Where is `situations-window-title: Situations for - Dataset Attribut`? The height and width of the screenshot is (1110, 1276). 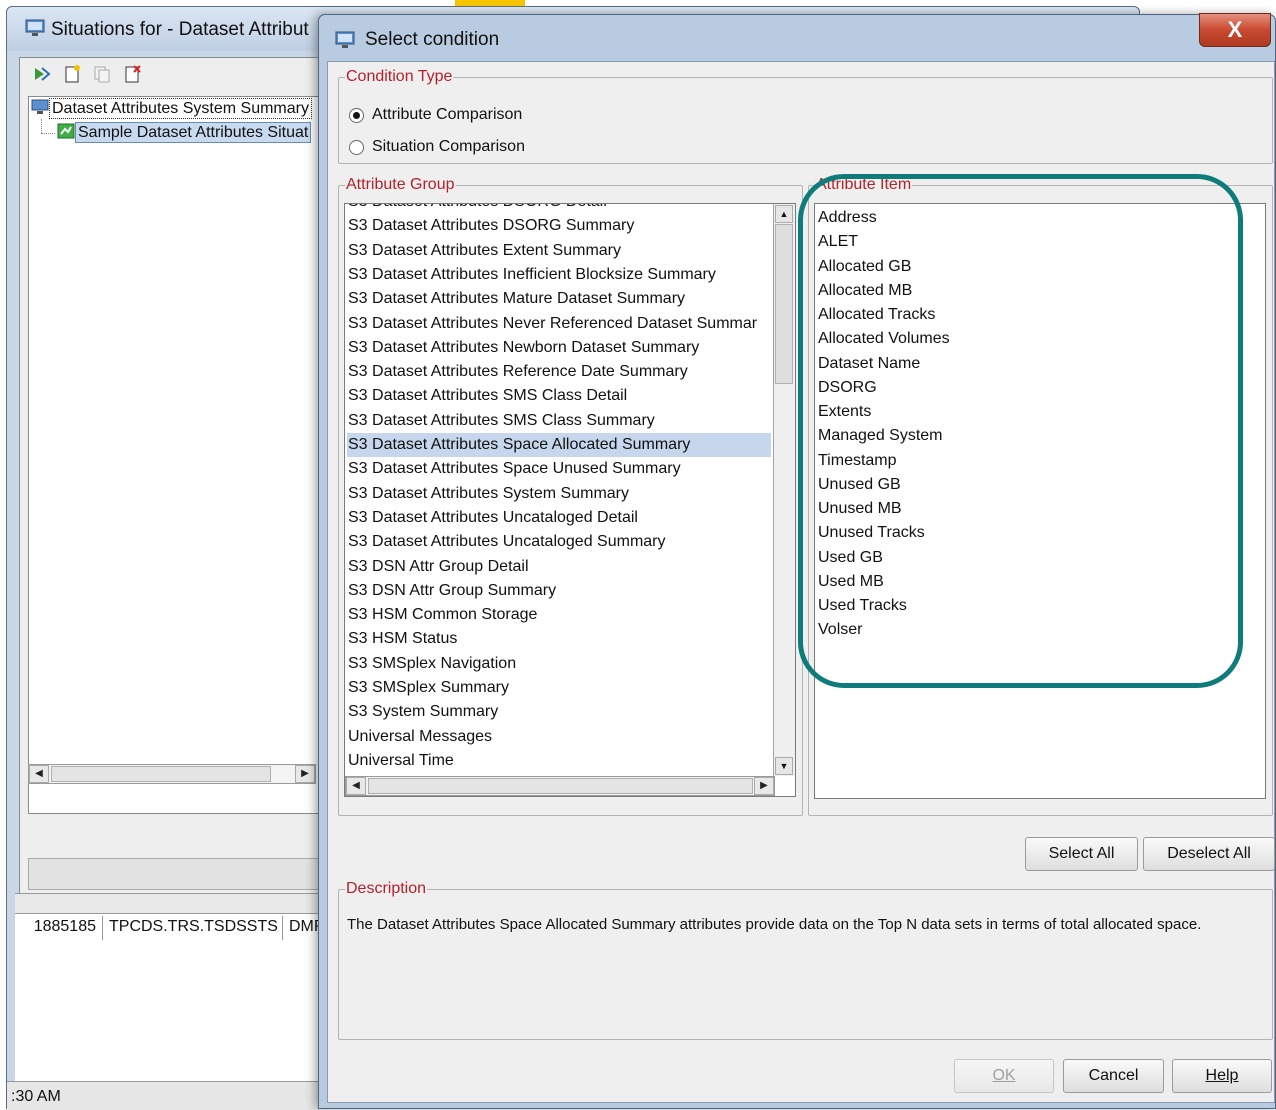
situations-window-title: Situations for - Dataset Attribut is located at coordinates (180, 29).